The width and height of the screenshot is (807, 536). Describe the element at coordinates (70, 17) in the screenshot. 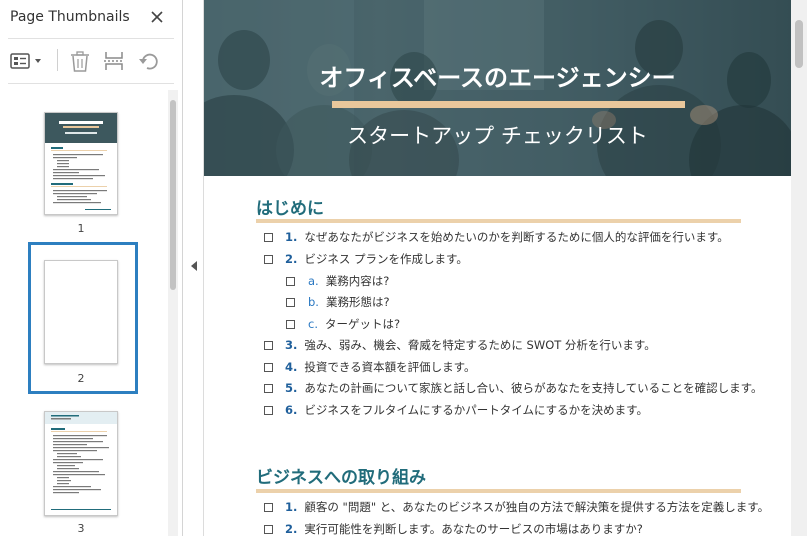

I see `panel-title: Page Thumbnails` at that location.